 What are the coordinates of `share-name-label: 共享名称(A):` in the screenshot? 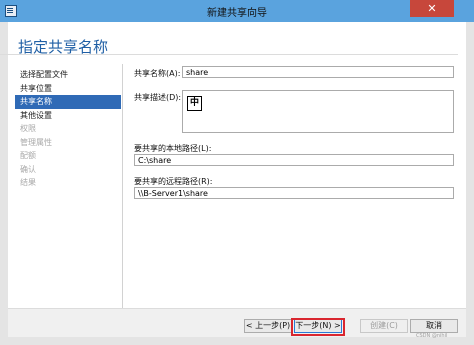 It's located at (157, 73).